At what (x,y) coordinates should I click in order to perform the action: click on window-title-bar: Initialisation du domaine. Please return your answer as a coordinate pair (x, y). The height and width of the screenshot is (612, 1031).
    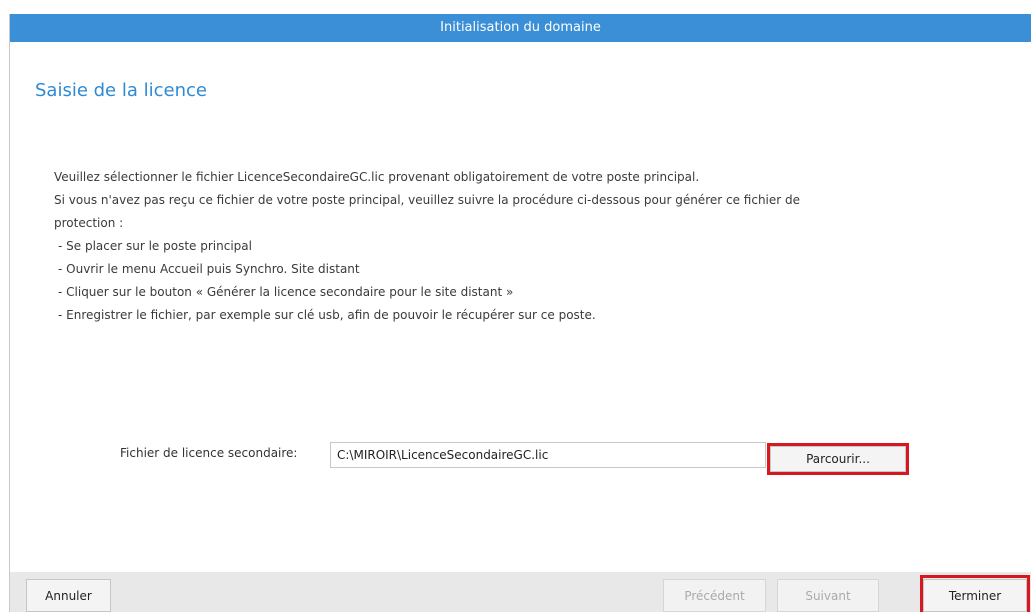
    Looking at the image, I should click on (520, 28).